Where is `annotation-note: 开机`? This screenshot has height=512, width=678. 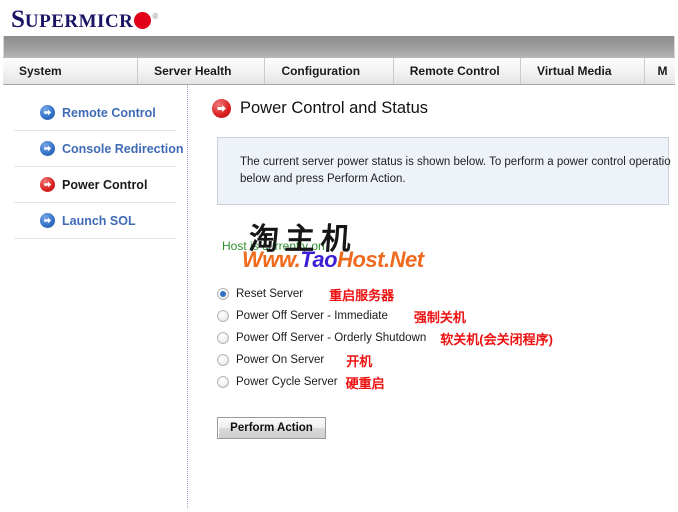
annotation-note: 开机 is located at coordinates (359, 361).